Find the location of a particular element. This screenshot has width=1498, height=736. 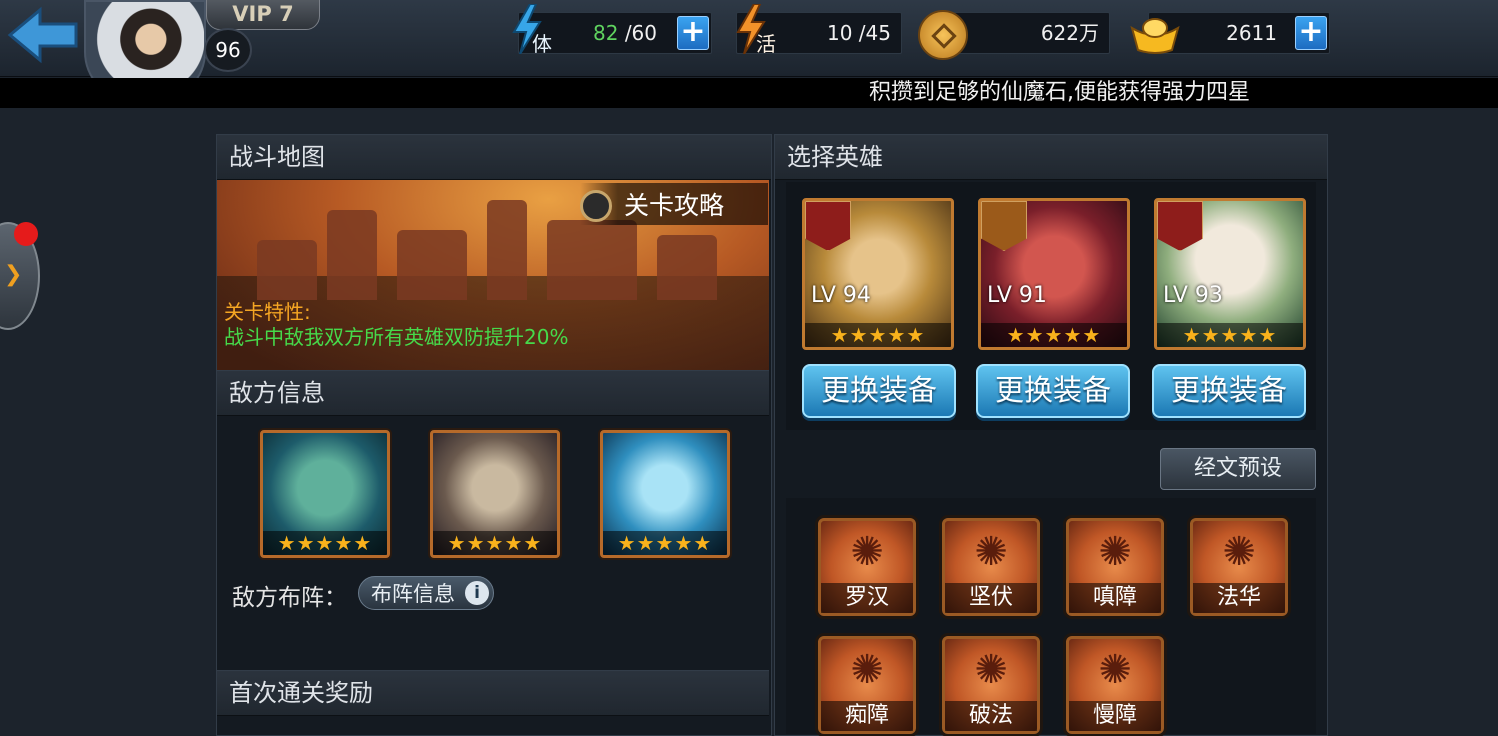

scripture-slot: ✺ 痴障 is located at coordinates (867, 685).